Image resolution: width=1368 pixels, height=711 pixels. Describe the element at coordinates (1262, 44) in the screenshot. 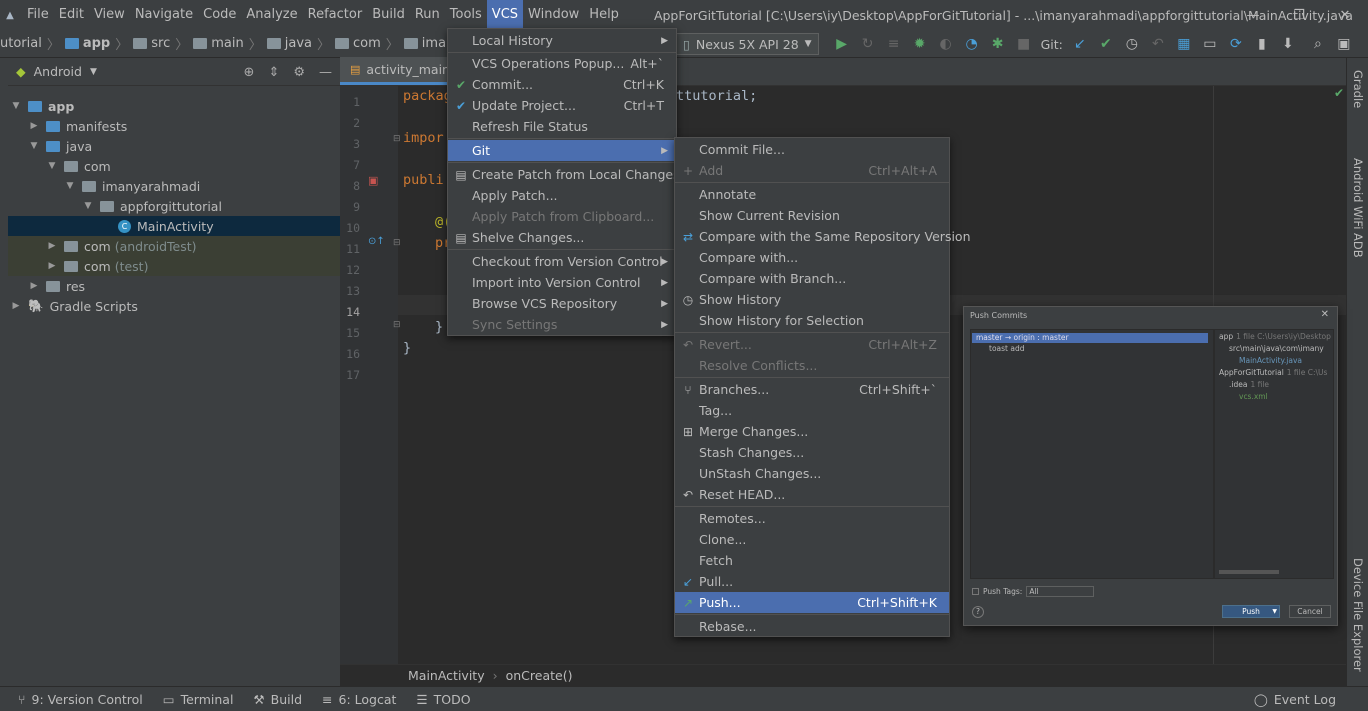

I see `avd-manager-icon: ▮` at that location.